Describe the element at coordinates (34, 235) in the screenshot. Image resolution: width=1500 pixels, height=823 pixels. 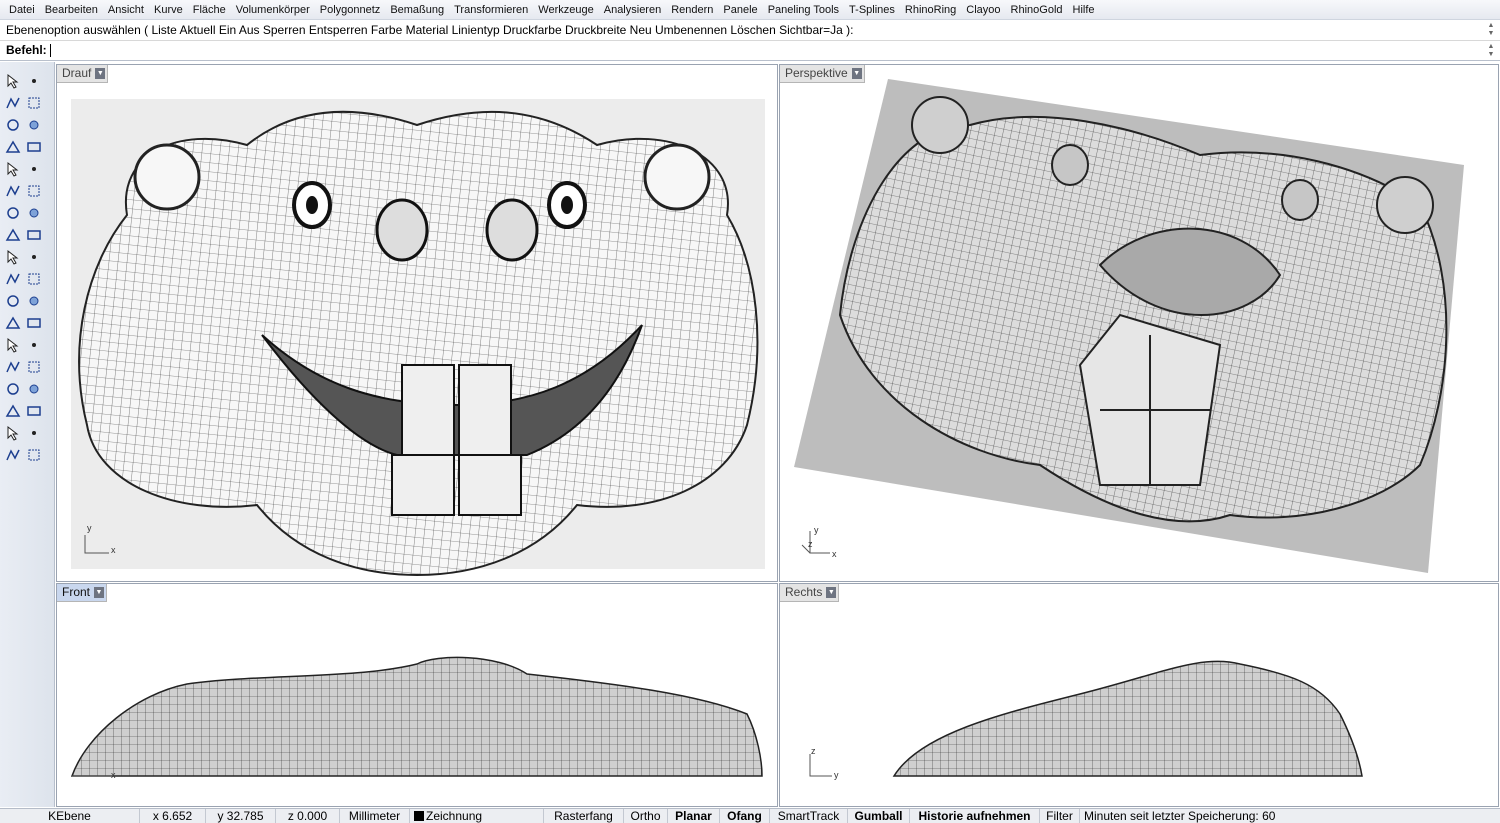
I see `surface-icon` at that location.